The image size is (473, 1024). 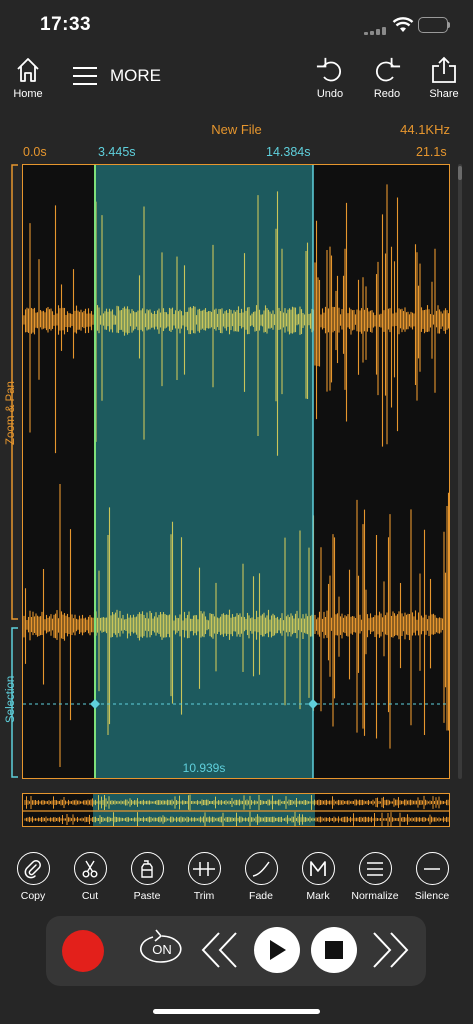 I want to click on home-indicator, so click(x=236, y=1011).